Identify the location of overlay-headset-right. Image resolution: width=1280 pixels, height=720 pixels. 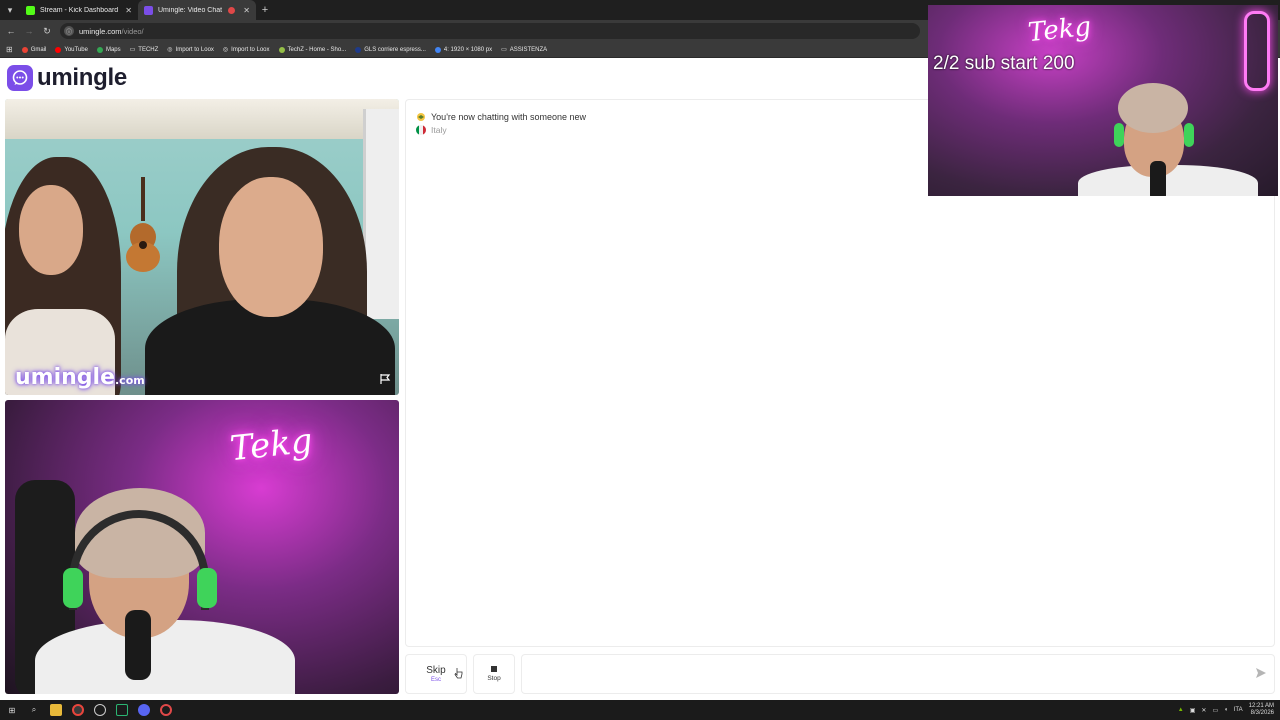
(1189, 135).